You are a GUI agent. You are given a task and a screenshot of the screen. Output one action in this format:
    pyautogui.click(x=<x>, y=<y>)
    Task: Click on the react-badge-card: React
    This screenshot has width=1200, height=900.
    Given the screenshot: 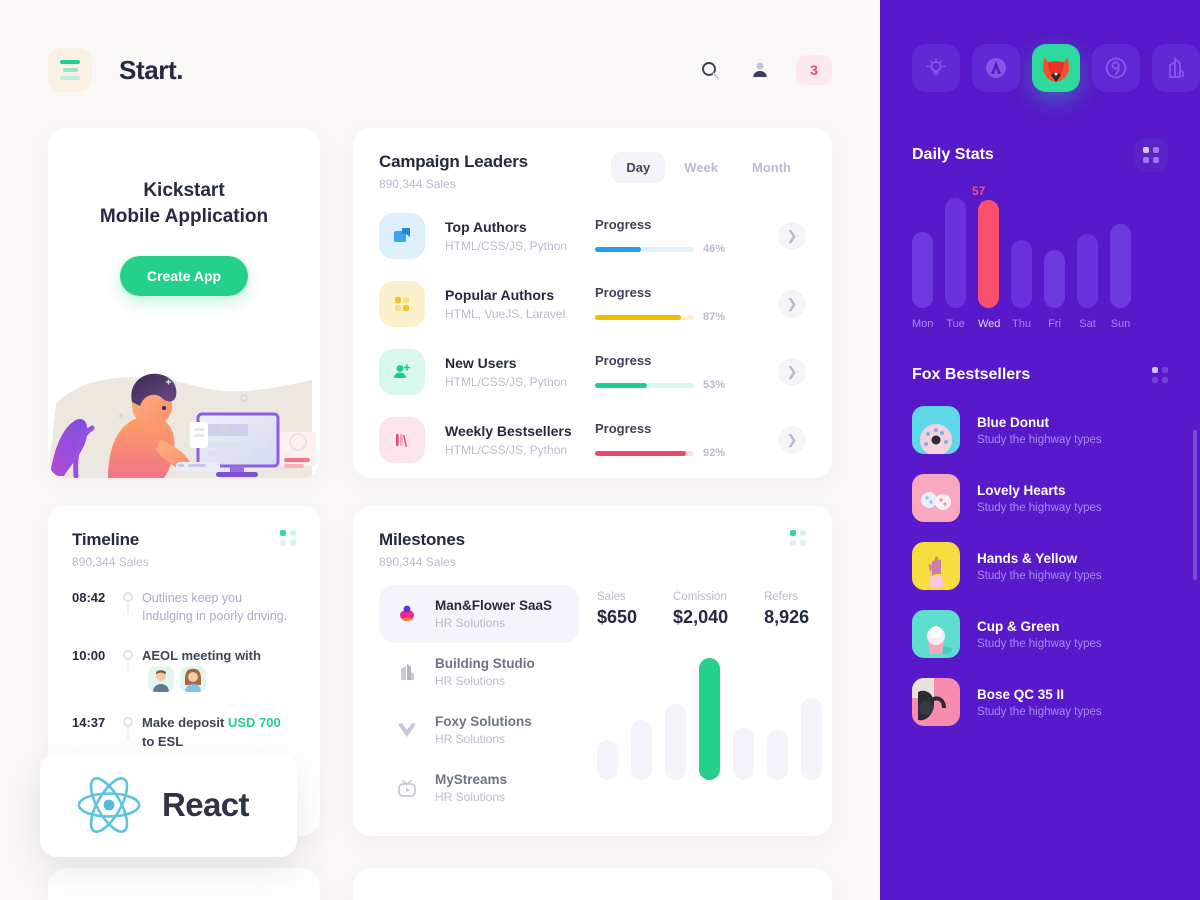 What is the action you would take?
    pyautogui.click(x=168, y=805)
    